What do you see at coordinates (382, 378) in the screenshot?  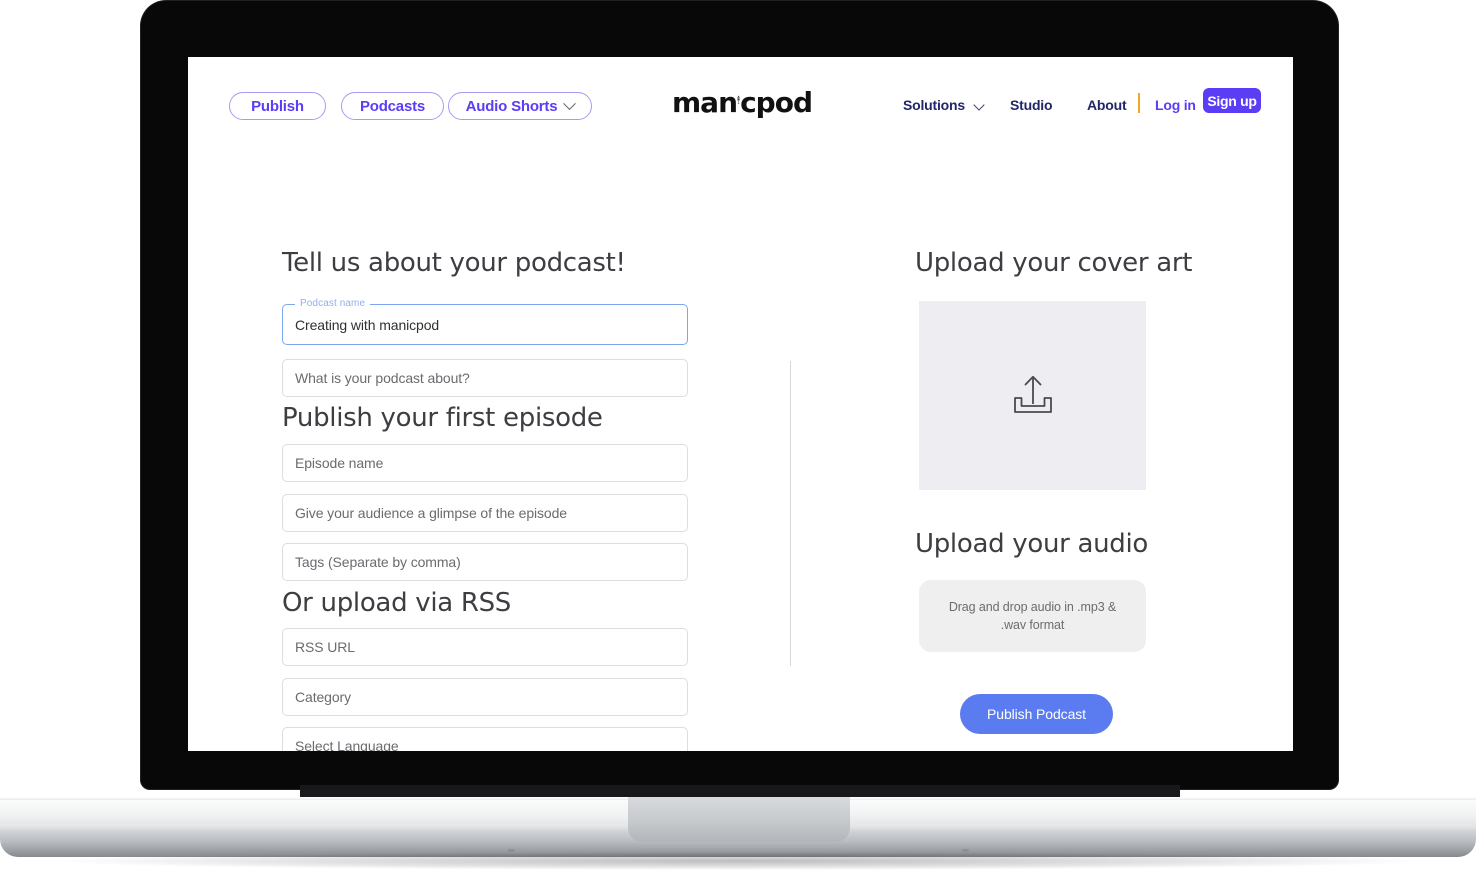 I see `podcast-description-placeholder: What is your podcast about?` at bounding box center [382, 378].